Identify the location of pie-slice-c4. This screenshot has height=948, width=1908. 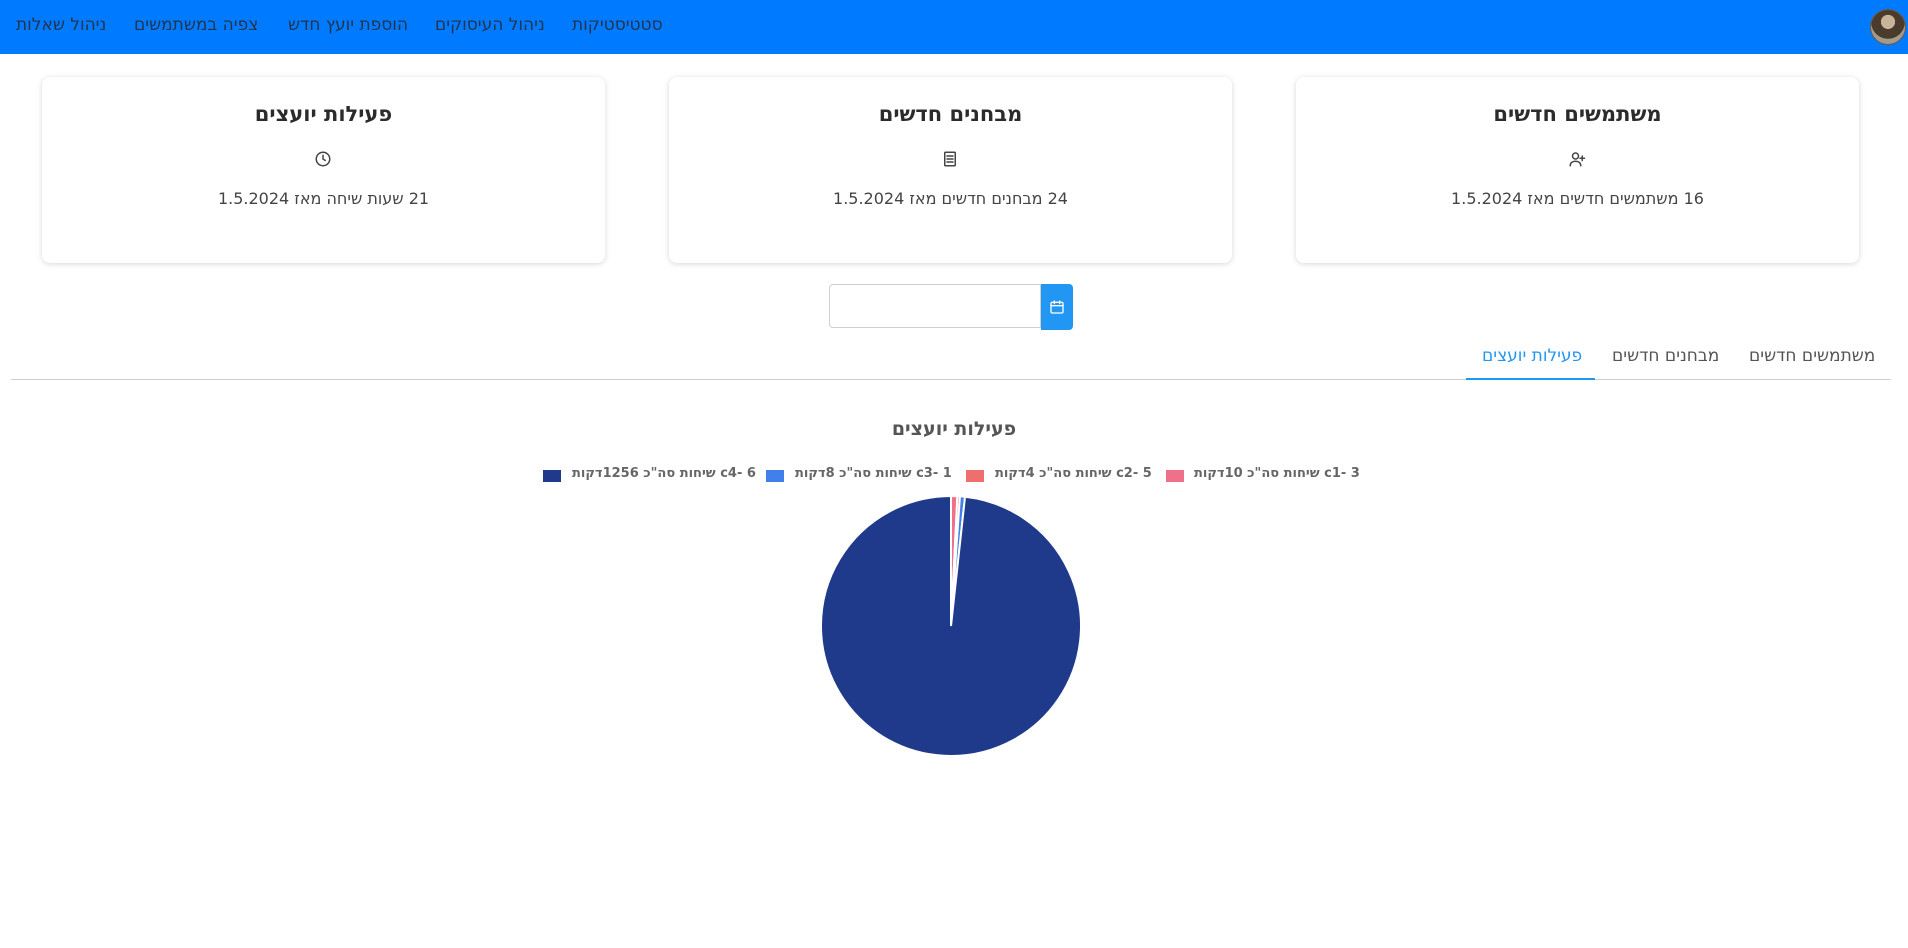
(951, 625).